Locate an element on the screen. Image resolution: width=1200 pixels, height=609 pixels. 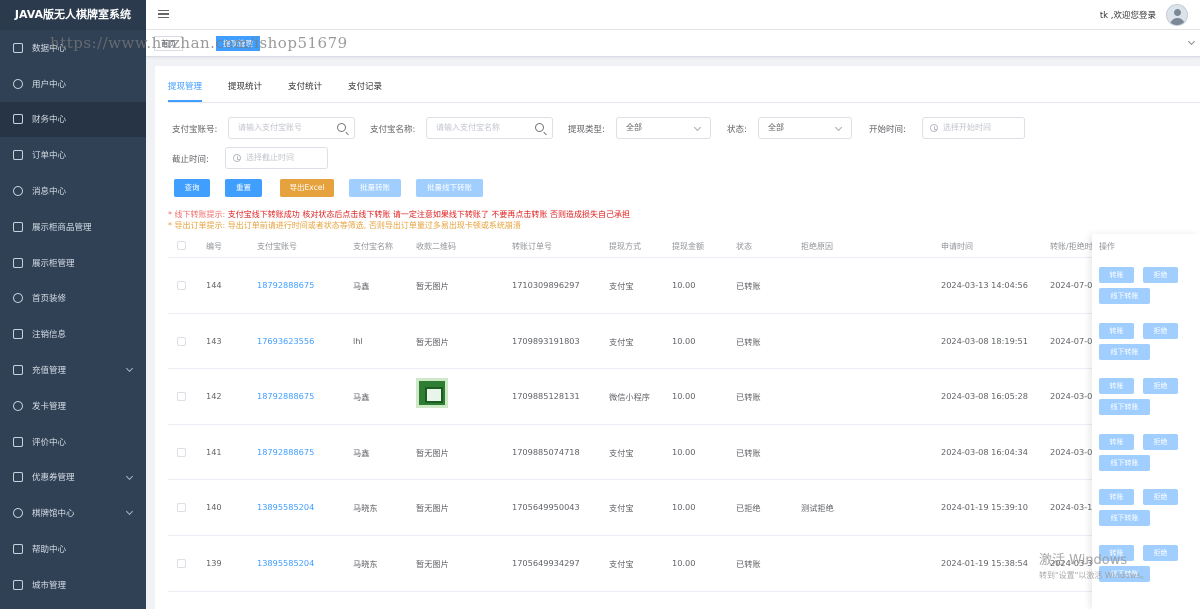
sidebar-item-label: 用户中心 is located at coordinates (49, 84).